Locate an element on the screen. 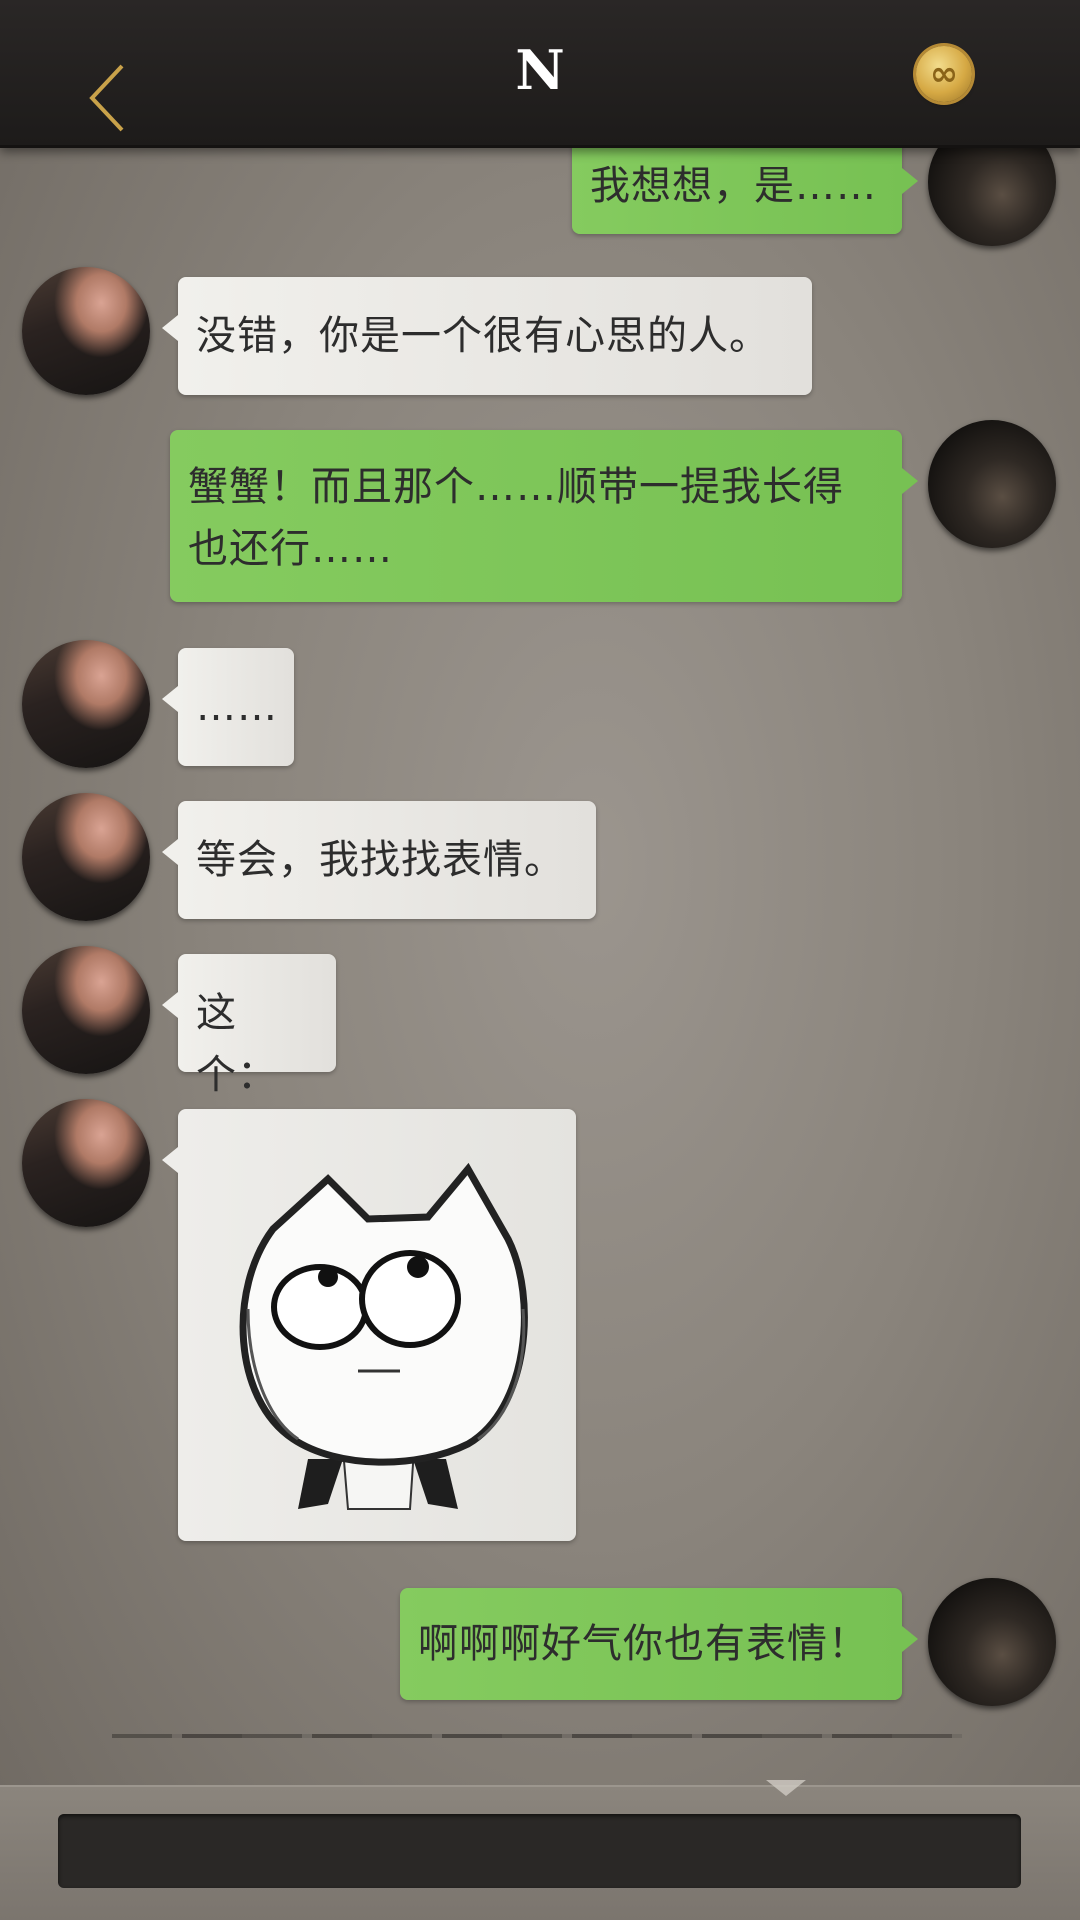 The width and height of the screenshot is (1080, 1920). message-input is located at coordinates (539, 1851).